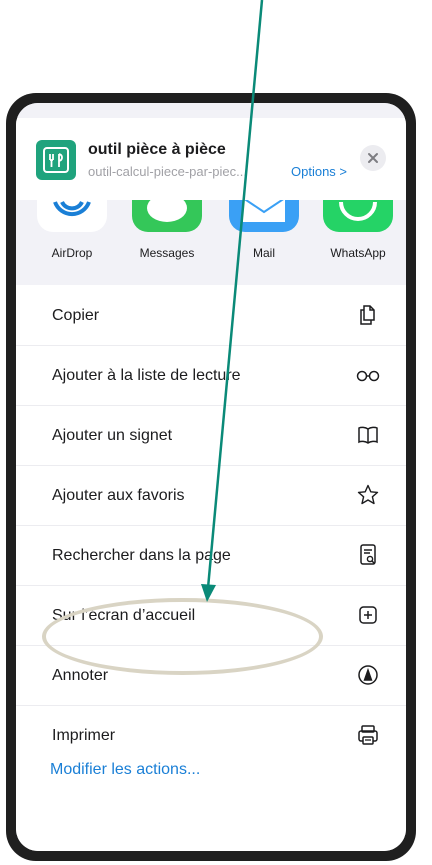 This screenshot has width=432, height=865. I want to click on app-airdrop: AirDrop, so click(72, 230).